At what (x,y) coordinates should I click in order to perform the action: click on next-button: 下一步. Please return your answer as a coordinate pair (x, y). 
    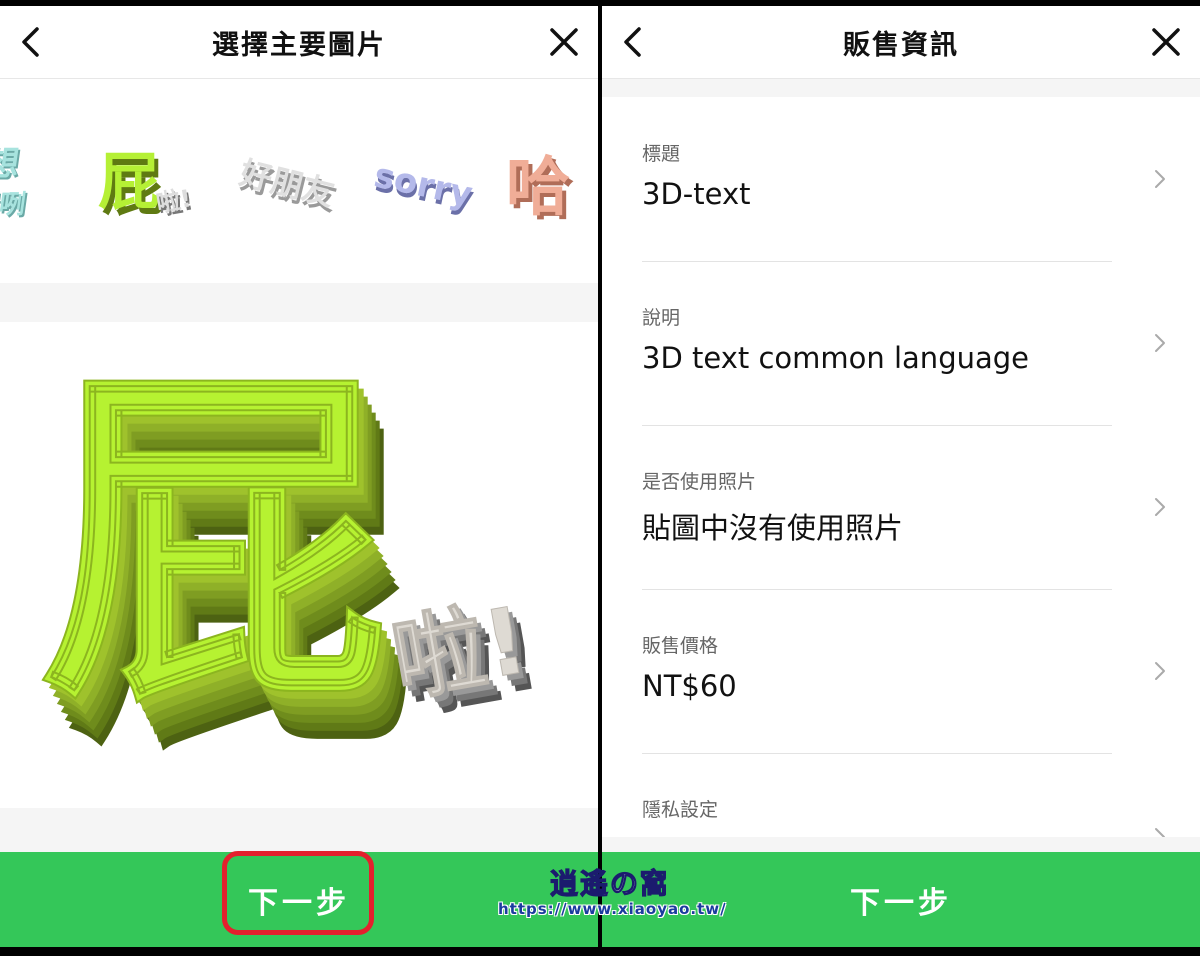
    Looking at the image, I should click on (901, 900).